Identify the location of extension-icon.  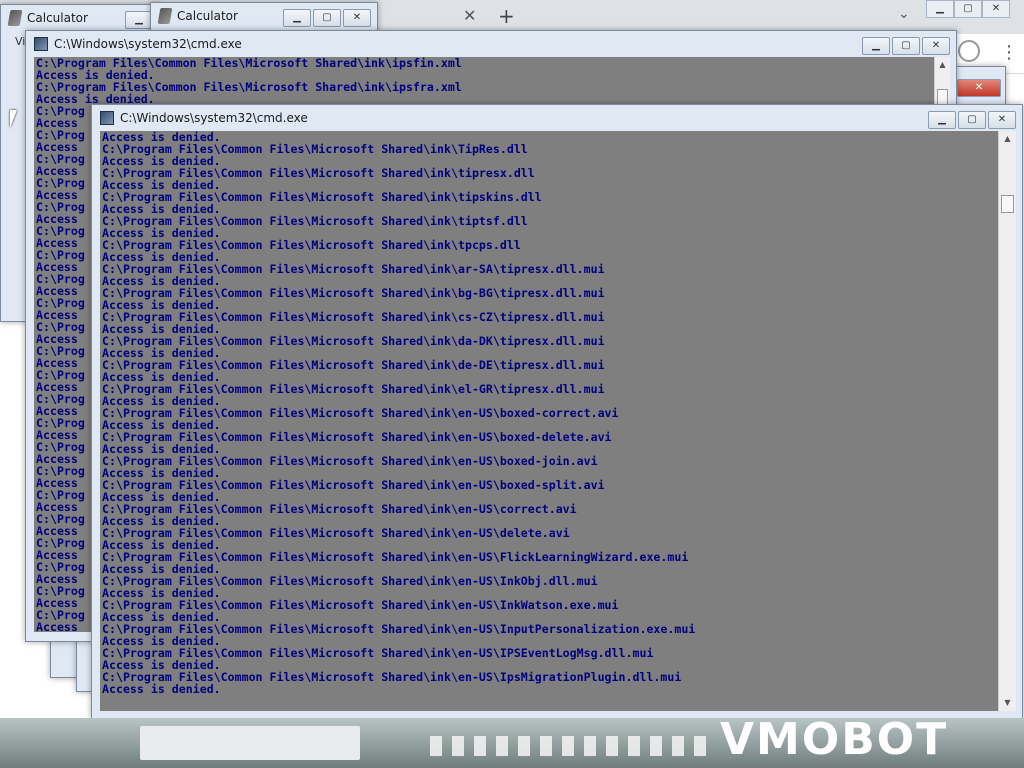
(969, 51).